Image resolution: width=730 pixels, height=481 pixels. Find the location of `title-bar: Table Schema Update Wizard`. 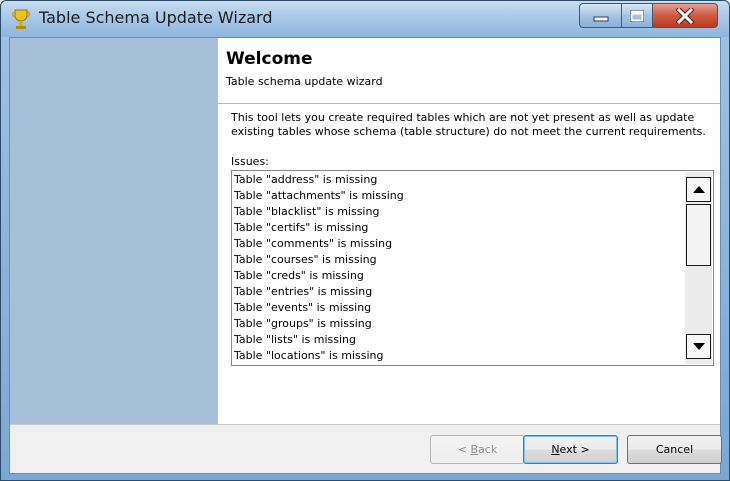

title-bar: Table Schema Update Wizard is located at coordinates (365, 19).